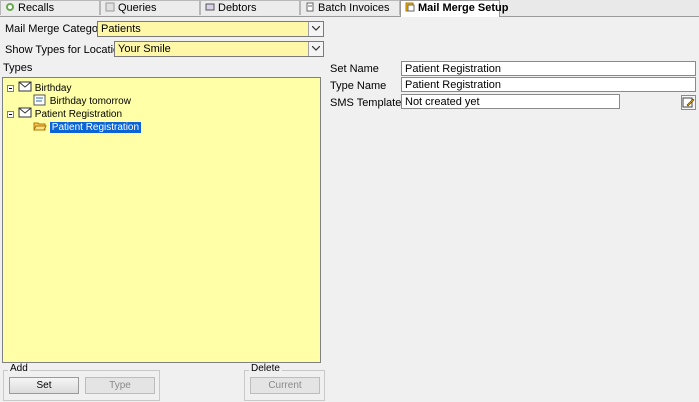 The height and width of the screenshot is (402, 699). Describe the element at coordinates (19, 368) in the screenshot. I see `add-group-title: Add` at that location.